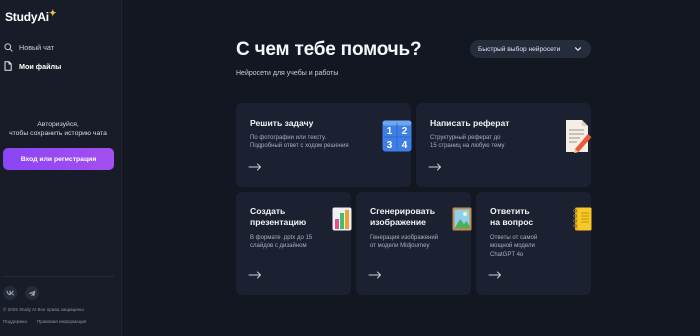 The width and height of the screenshot is (700, 336). Describe the element at coordinates (59, 47) in the screenshot. I see `nav-new-chat: Новый чат` at that location.